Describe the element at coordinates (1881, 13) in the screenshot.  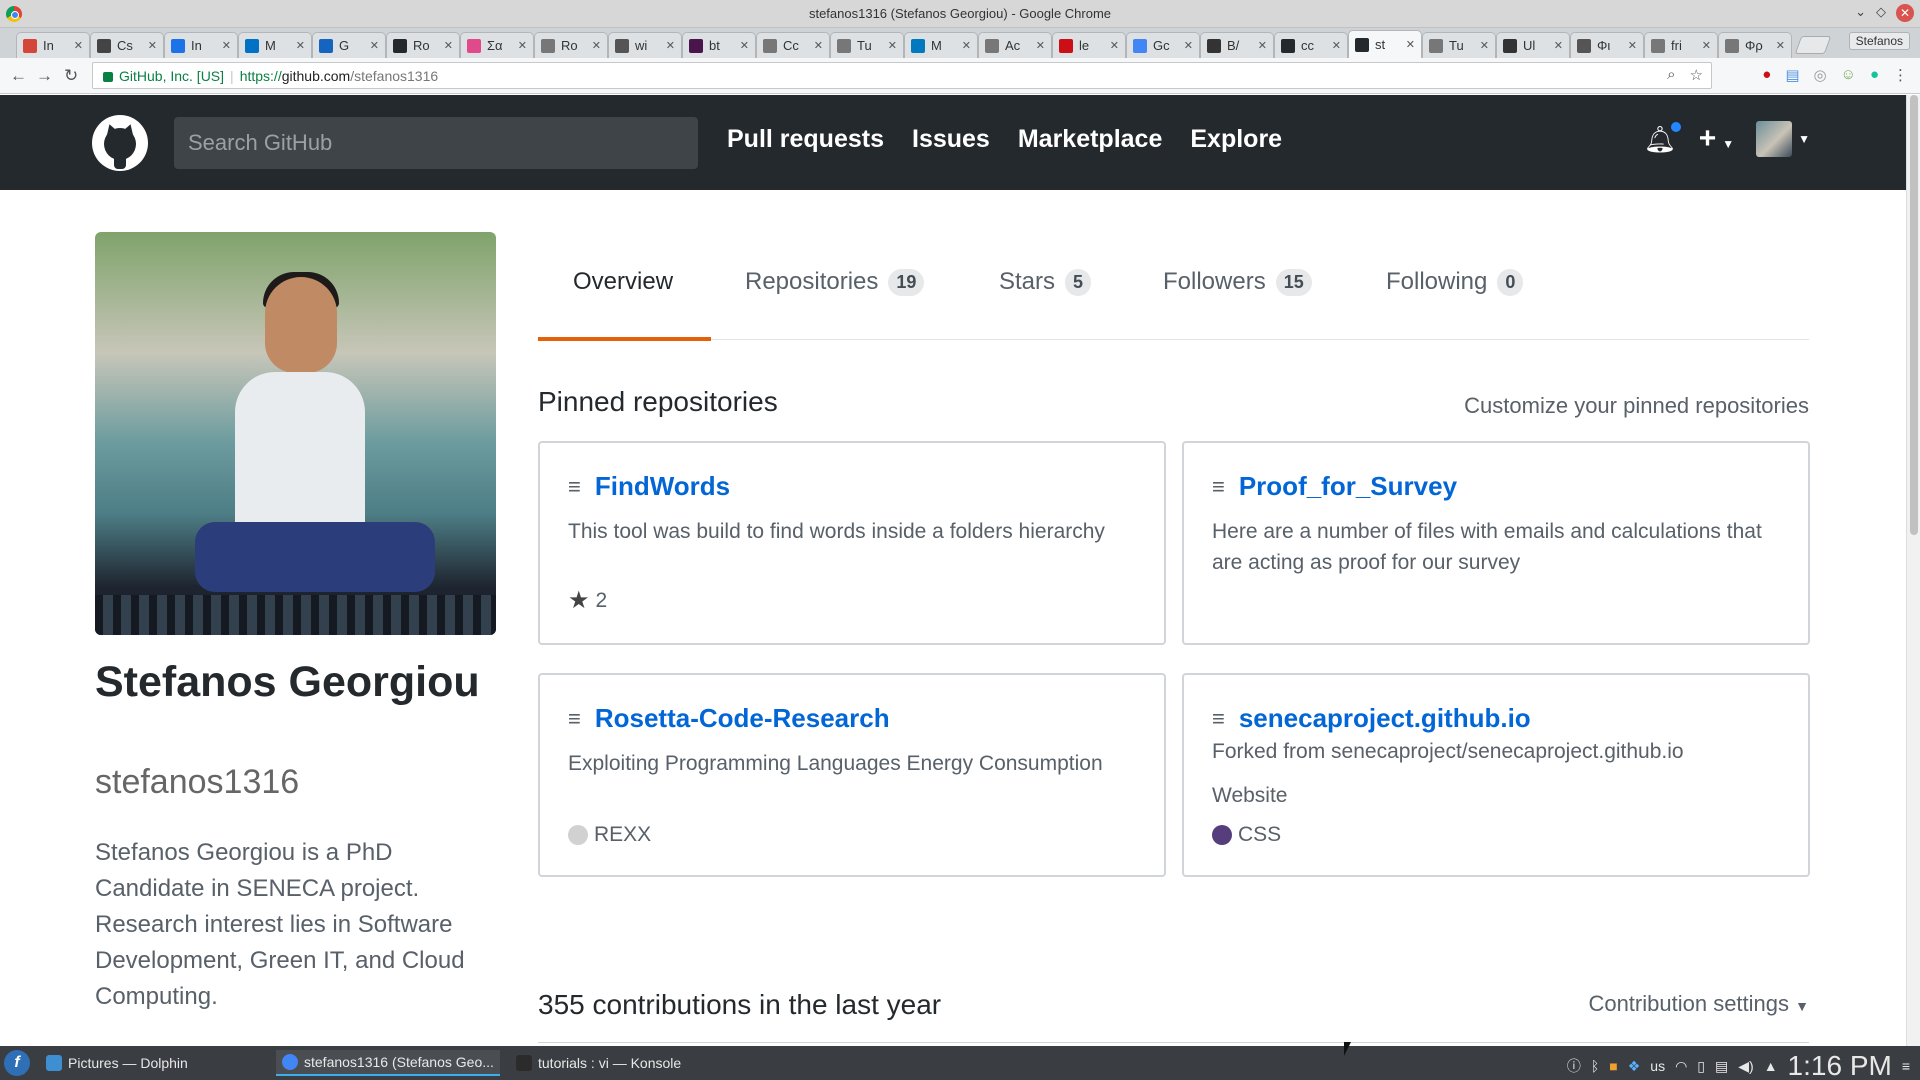
I see `maximize-icon: ◇` at that location.